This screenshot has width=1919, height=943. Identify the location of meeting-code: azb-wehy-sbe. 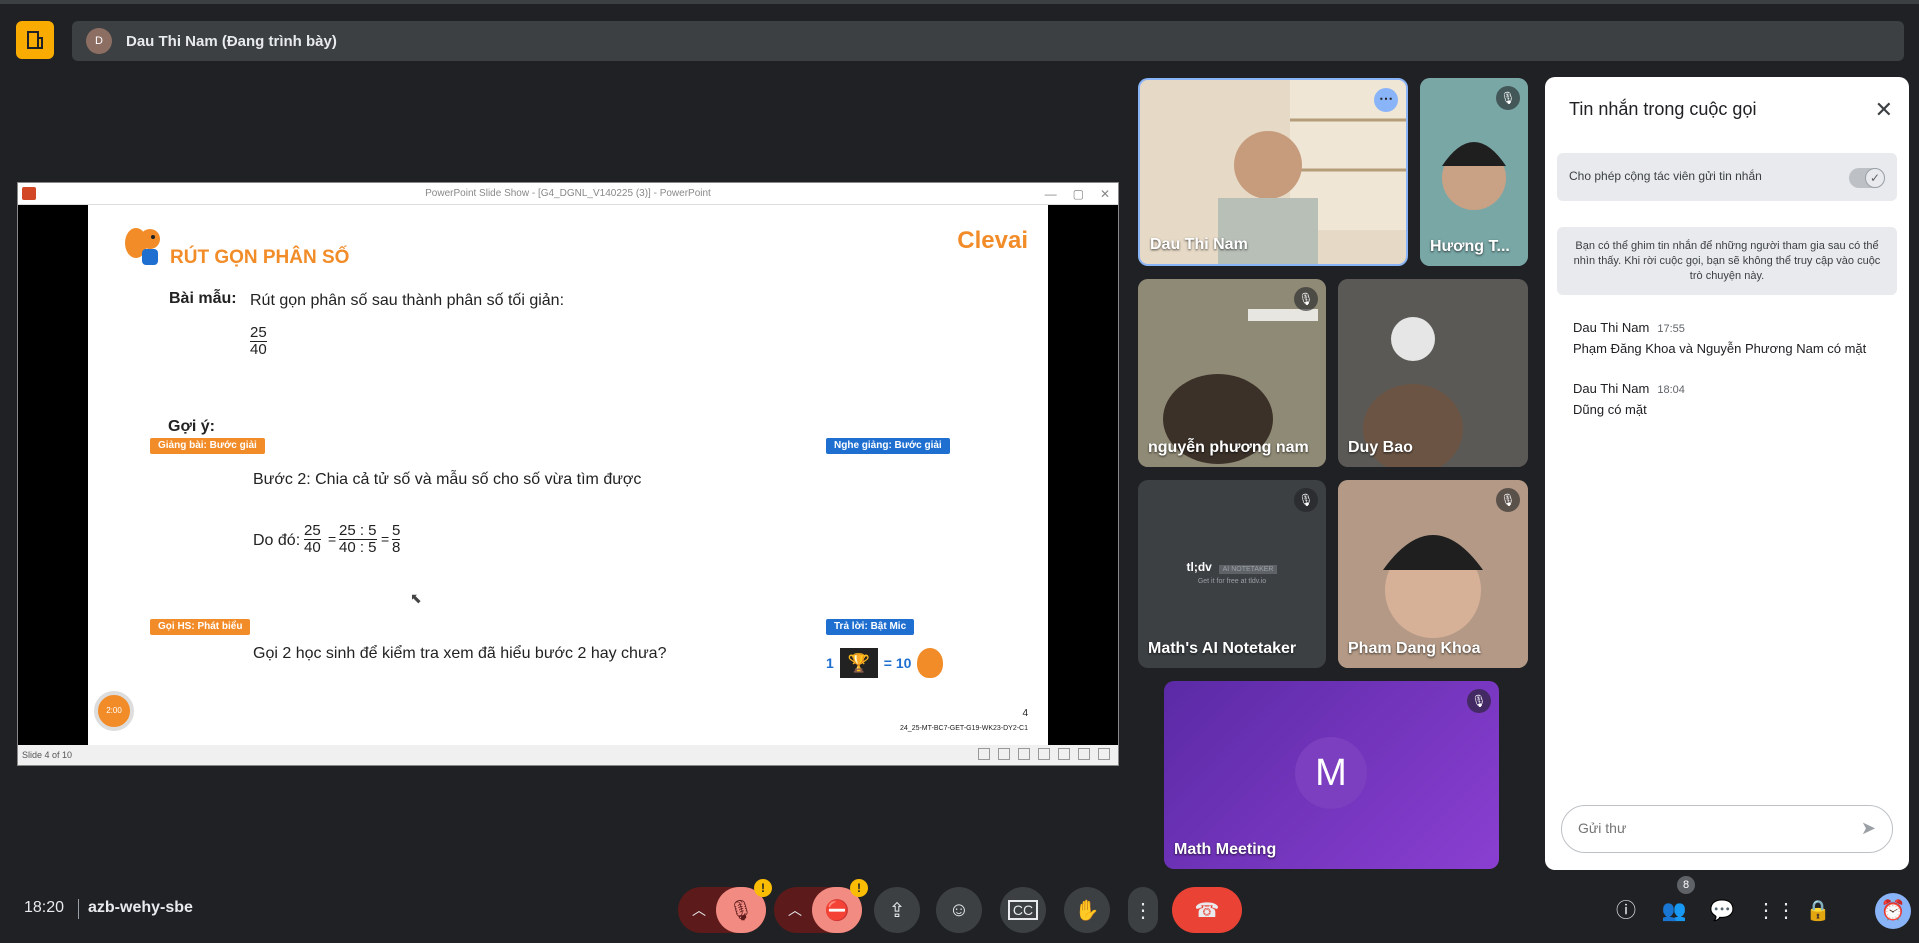
(140, 907).